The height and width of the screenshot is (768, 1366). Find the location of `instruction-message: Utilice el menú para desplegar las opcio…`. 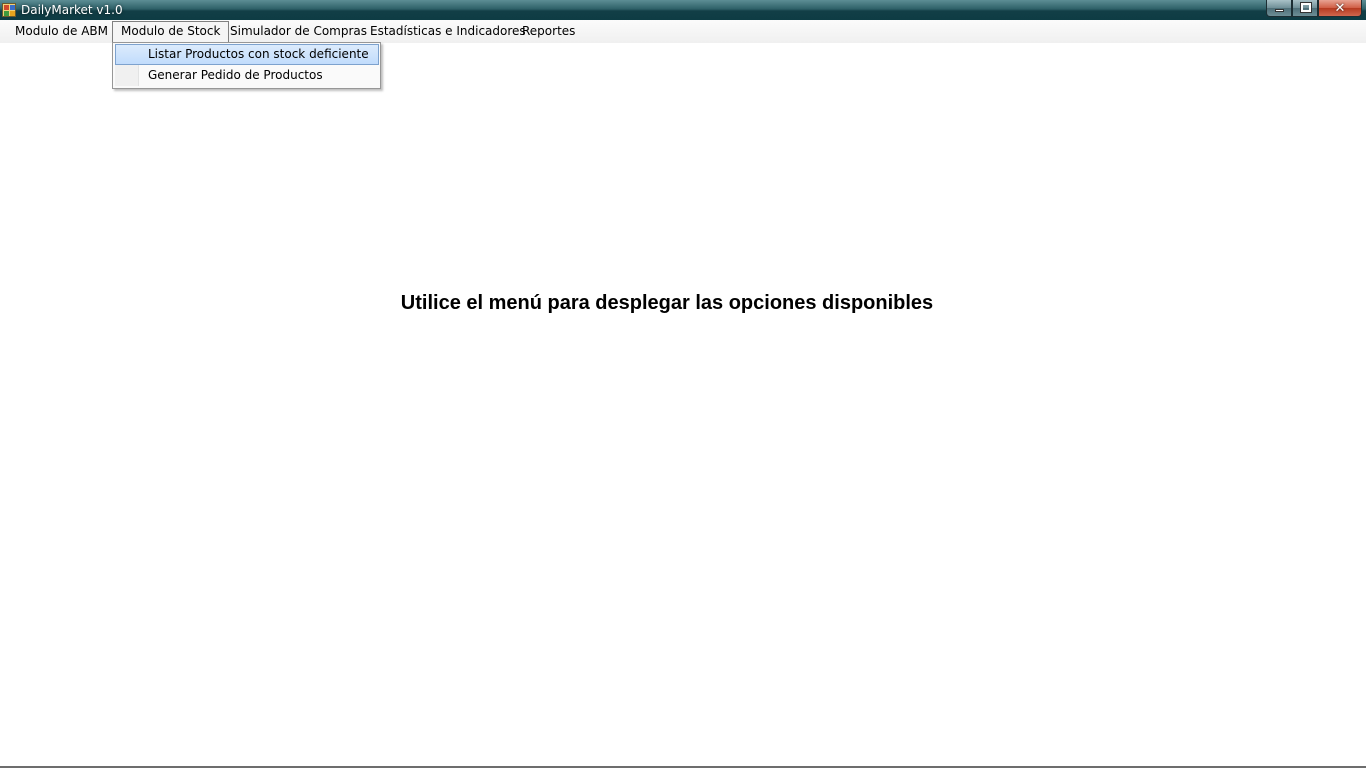

instruction-message: Utilice el menú para desplegar las opcio… is located at coordinates (667, 303).